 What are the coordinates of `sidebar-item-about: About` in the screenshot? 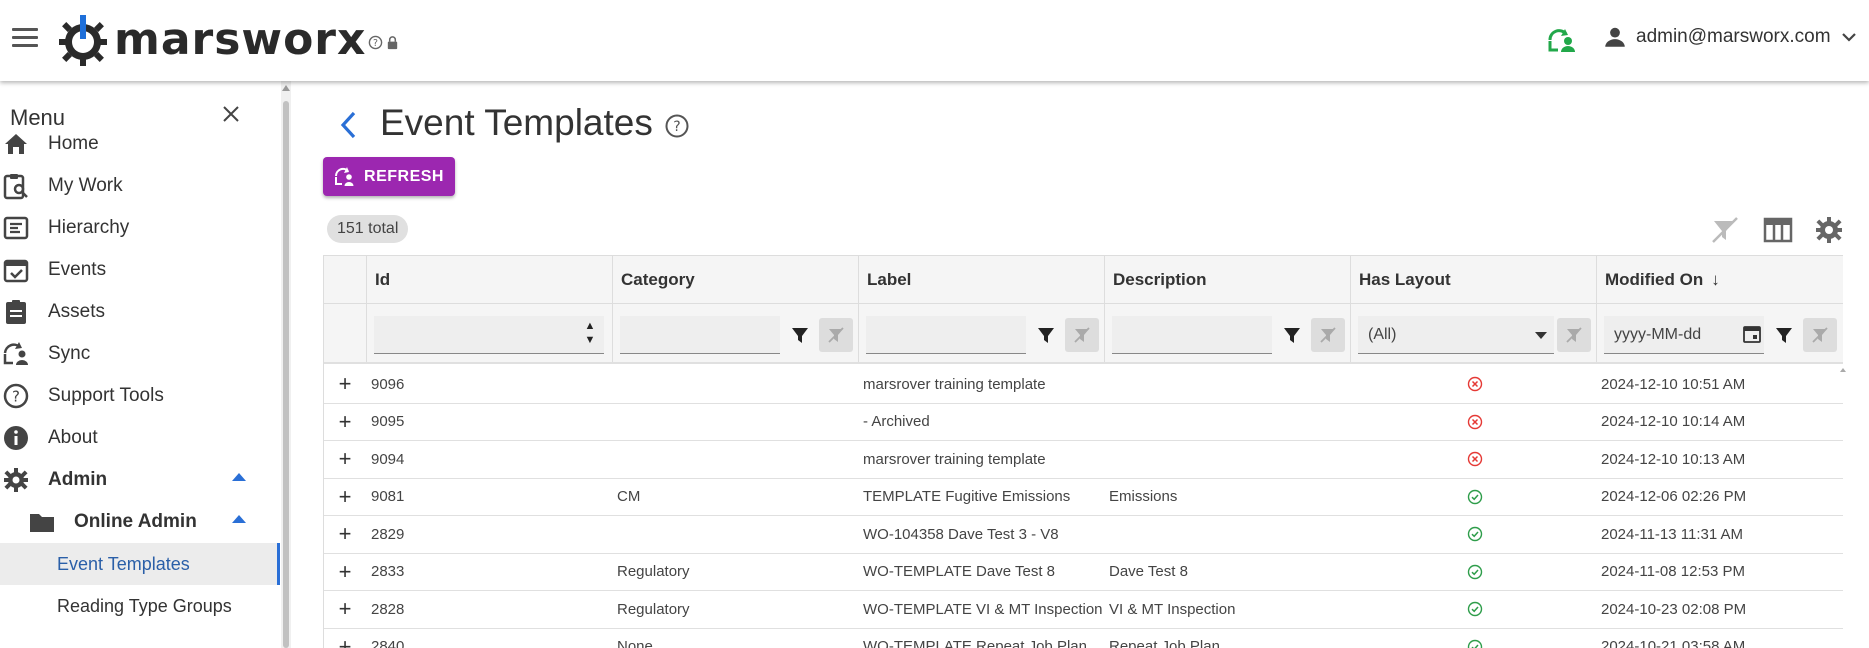 It's located at (140, 438).